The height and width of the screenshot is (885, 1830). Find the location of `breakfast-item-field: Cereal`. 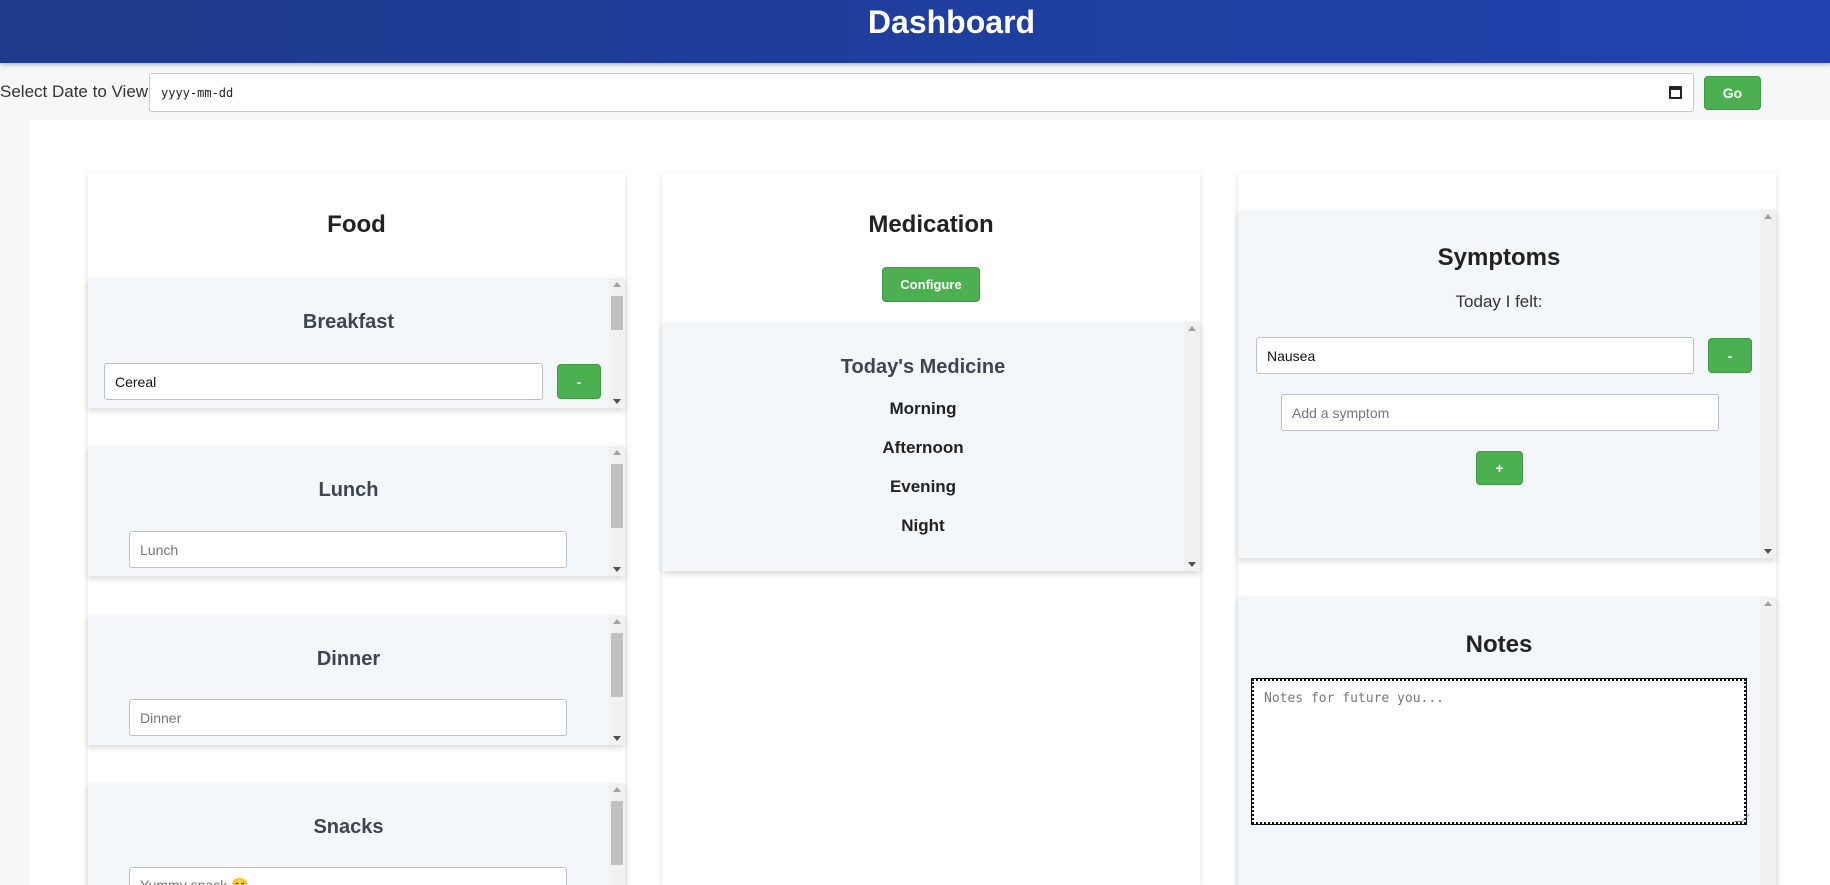

breakfast-item-field: Cereal is located at coordinates (323, 381).